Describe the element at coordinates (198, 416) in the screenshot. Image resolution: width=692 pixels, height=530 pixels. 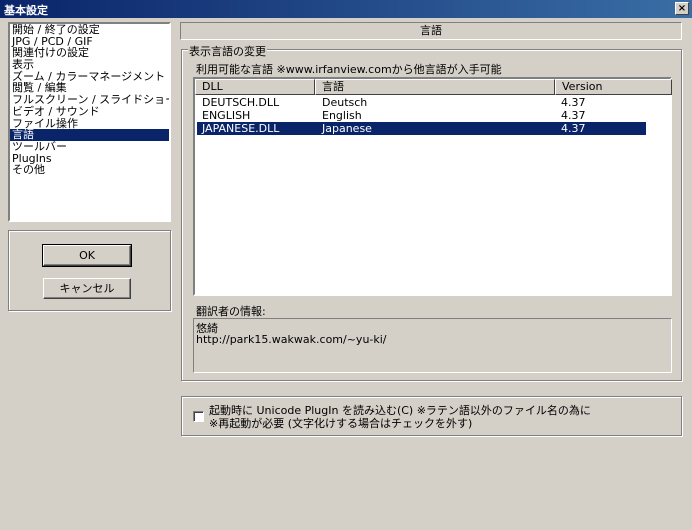
I see `unicode-plugin-checkbox` at that location.